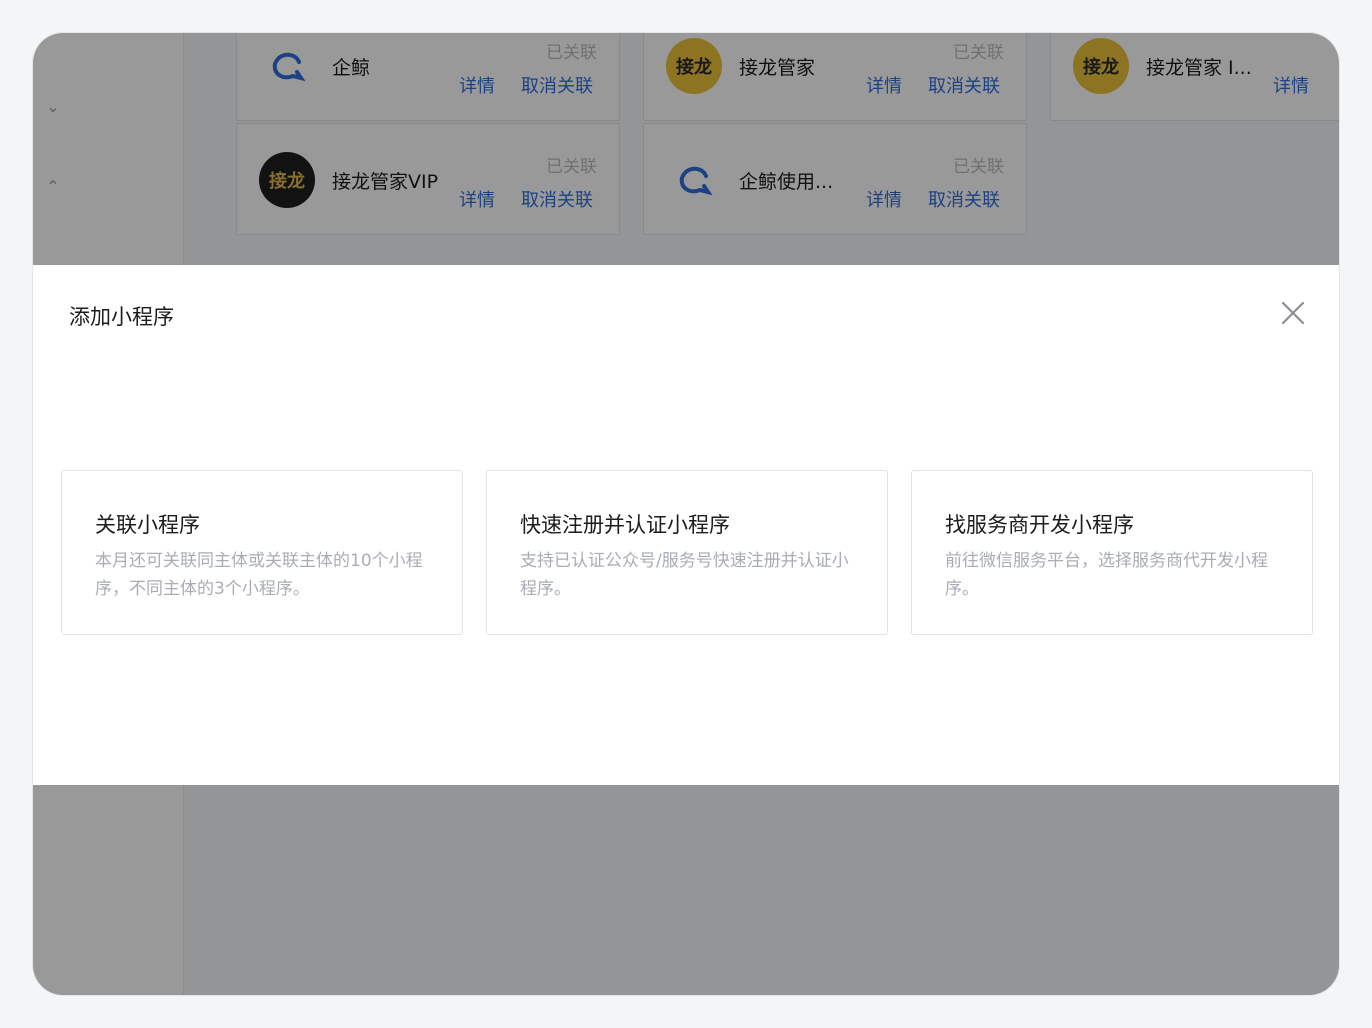 The height and width of the screenshot is (1028, 1372). I want to click on option-title: 快速注册并认证小程序, so click(625, 525).